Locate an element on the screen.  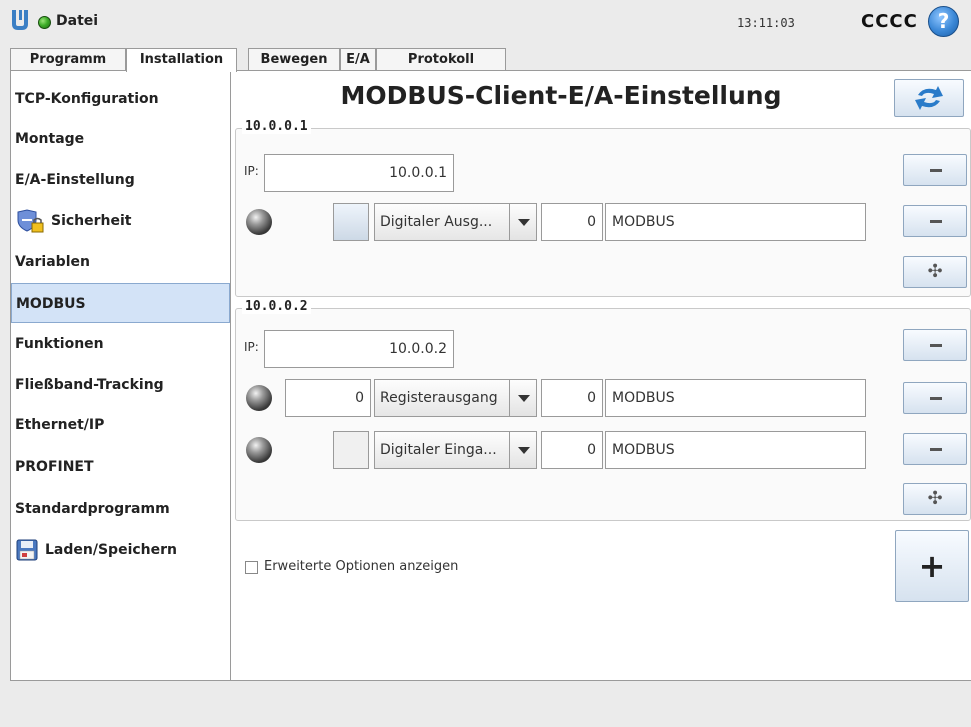
ur-logo-icon is located at coordinates (20, 20).